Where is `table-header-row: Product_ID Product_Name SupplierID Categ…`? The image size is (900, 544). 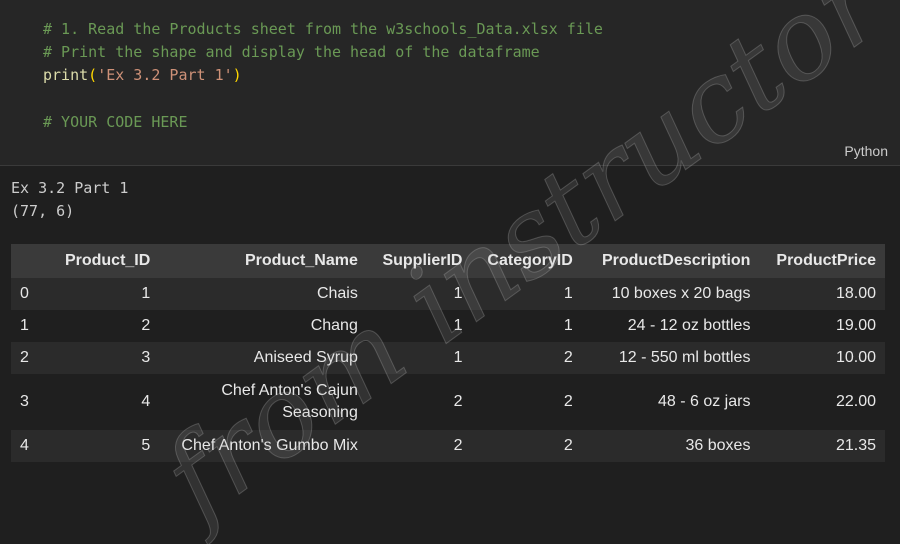 table-header-row: Product_ID Product_Name SupplierID Categ… is located at coordinates (448, 261).